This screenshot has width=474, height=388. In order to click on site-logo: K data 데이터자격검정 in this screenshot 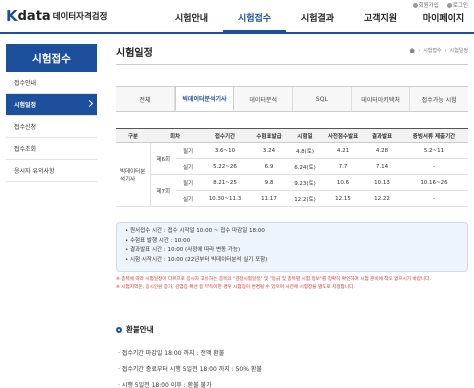, I will do `click(56, 16)`.